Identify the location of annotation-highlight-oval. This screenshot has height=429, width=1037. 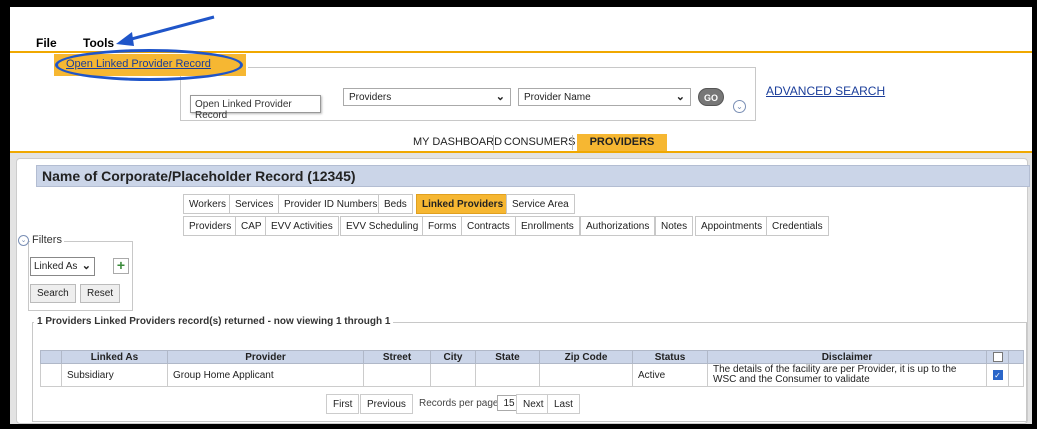
(149, 65).